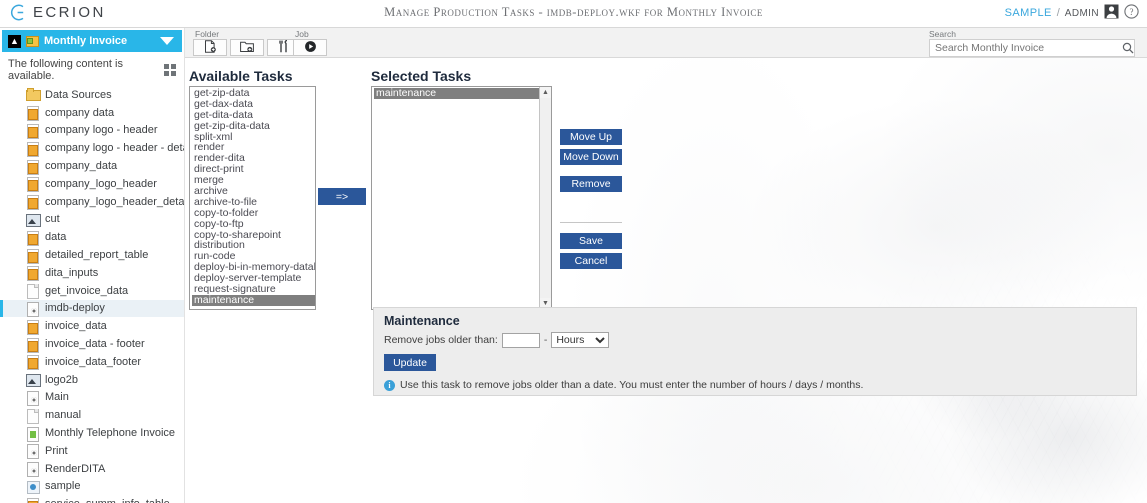  I want to click on search-input, so click(1032, 48).